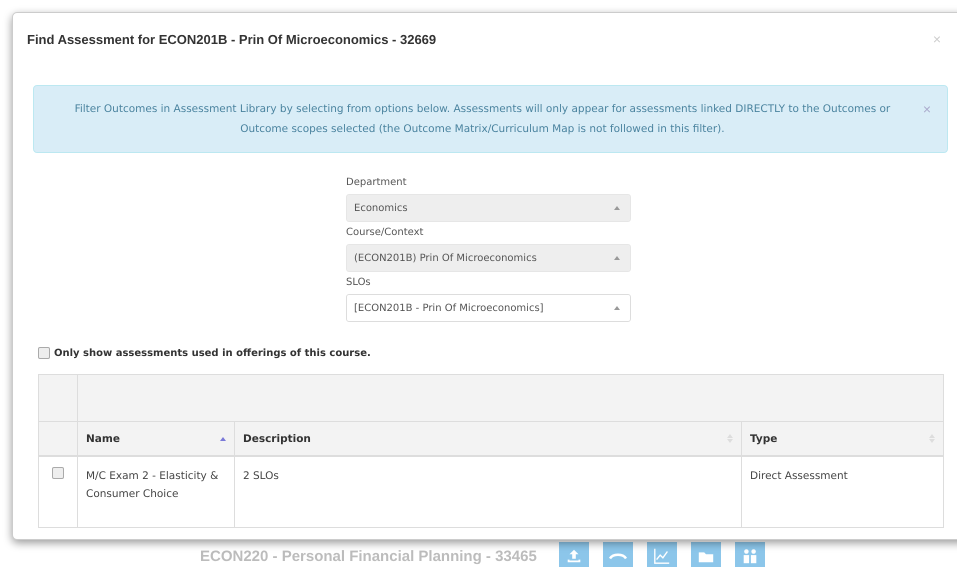 The image size is (957, 567). Describe the element at coordinates (212, 353) in the screenshot. I see `checkbox-label: Only show assessments used in offerings of this course.` at that location.